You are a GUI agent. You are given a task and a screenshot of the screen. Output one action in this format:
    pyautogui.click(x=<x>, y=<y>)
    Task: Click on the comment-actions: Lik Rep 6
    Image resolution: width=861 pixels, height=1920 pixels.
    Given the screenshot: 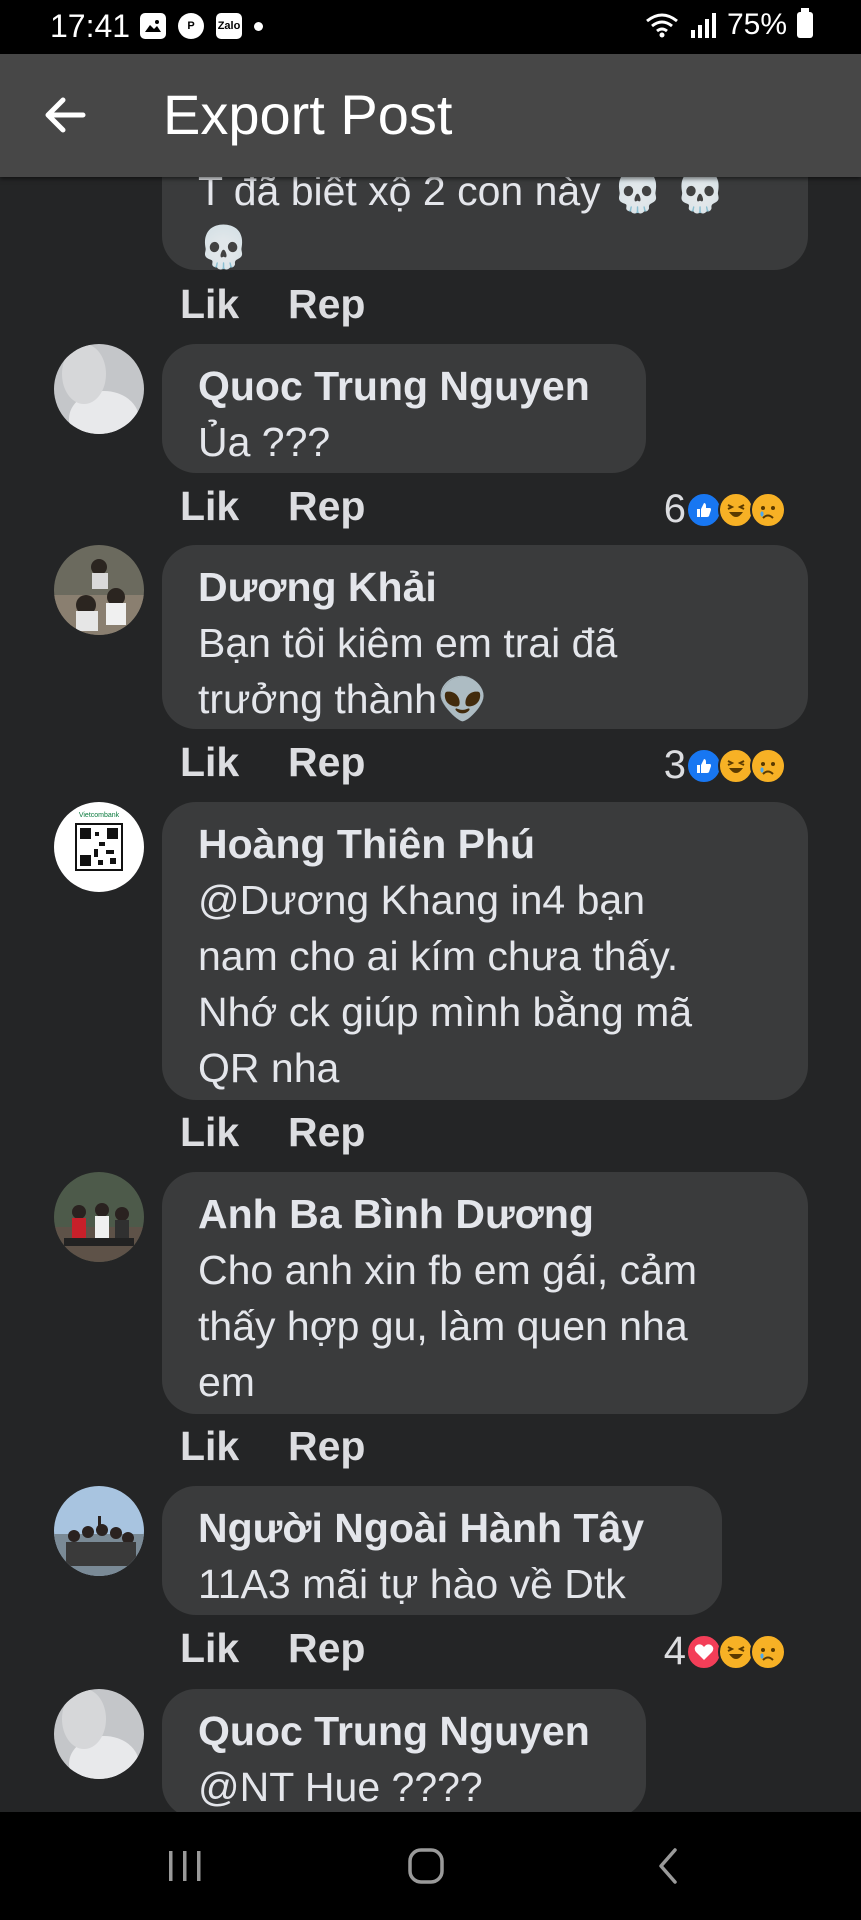 What is the action you would take?
    pyautogui.click(x=490, y=511)
    